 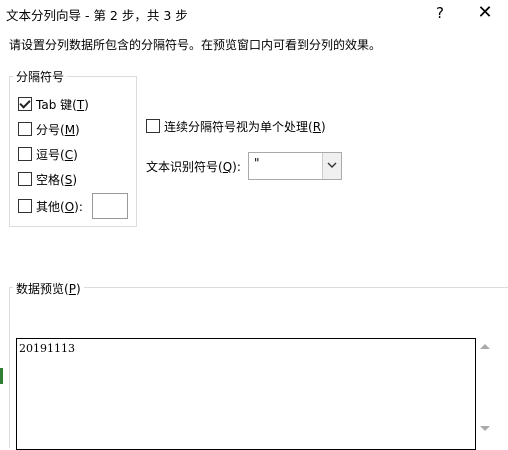 What do you see at coordinates (485, 346) in the screenshot?
I see `scroll-up-icon` at bounding box center [485, 346].